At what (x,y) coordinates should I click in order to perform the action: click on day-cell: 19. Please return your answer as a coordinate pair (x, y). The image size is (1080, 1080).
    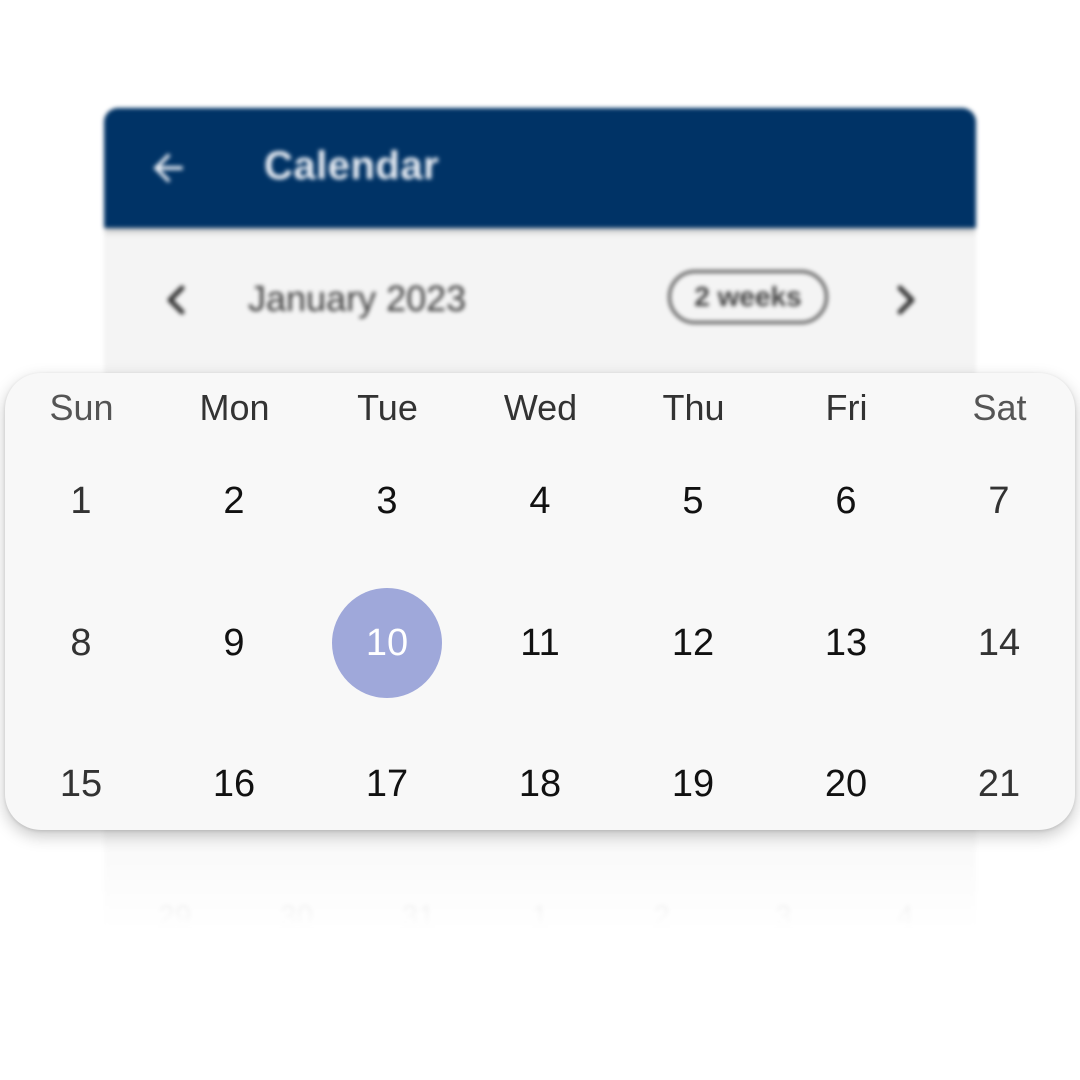
    Looking at the image, I should click on (693, 779).